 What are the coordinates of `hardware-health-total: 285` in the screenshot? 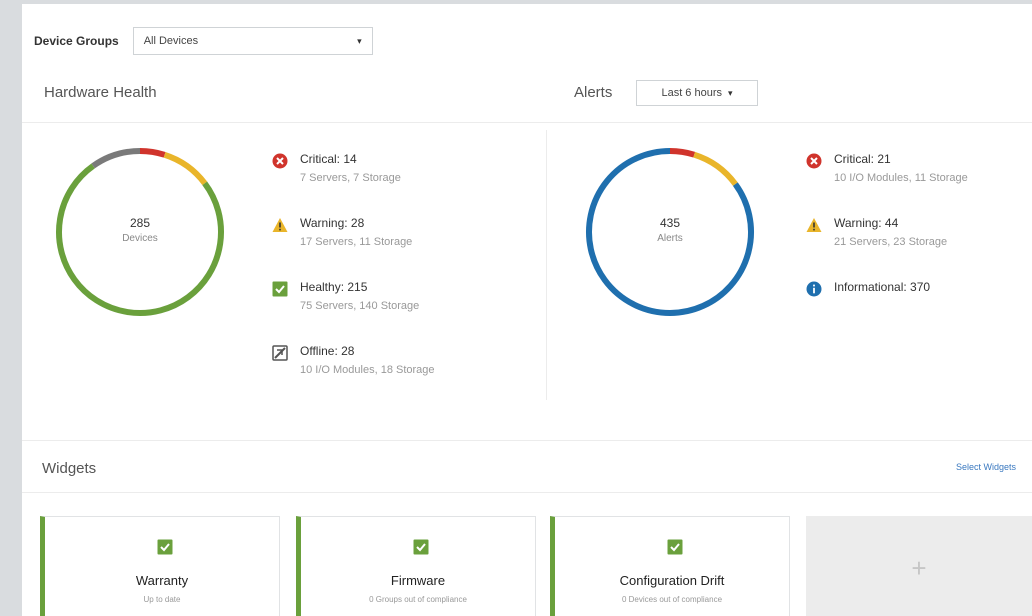 It's located at (140, 223).